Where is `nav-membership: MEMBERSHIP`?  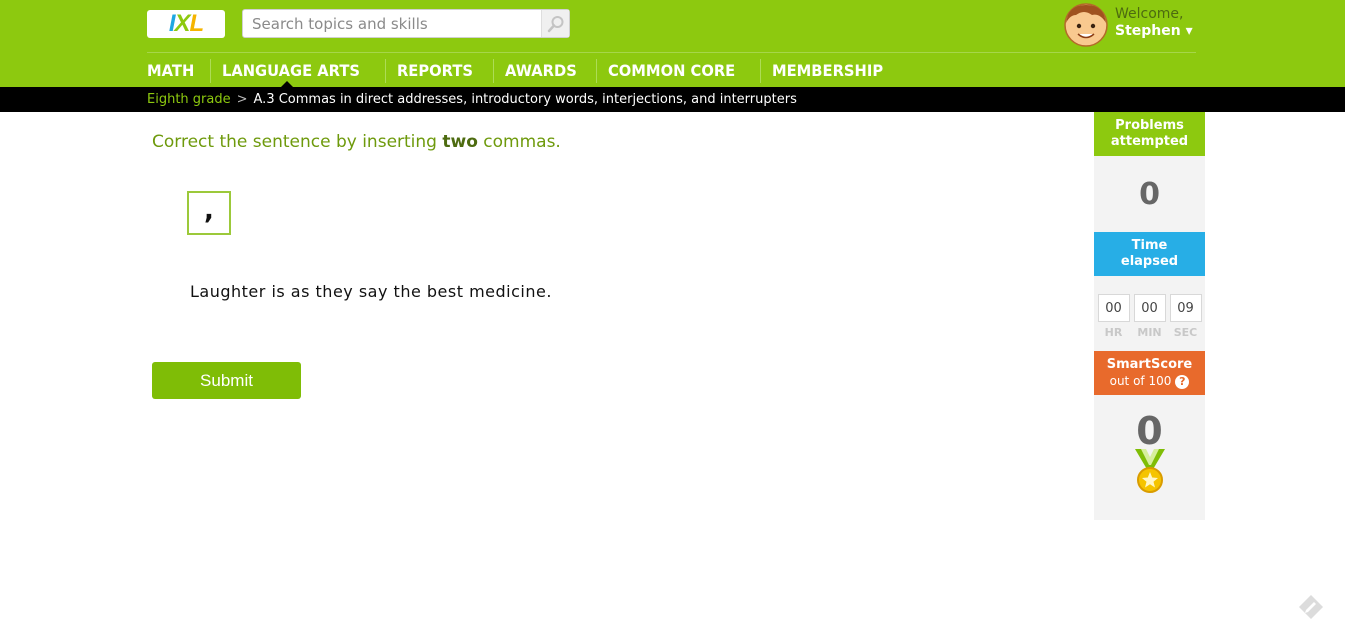 nav-membership: MEMBERSHIP is located at coordinates (826, 71).